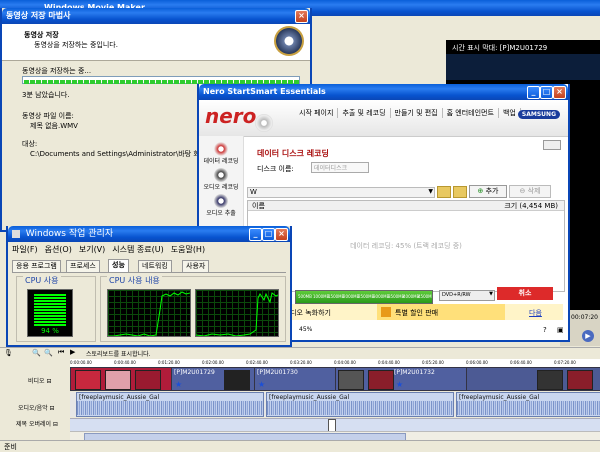  Describe the element at coordinates (149, 234) in the screenshot. I see `task-manager-titlebar: Windows 작업 관리자 _ □ ×` at that location.